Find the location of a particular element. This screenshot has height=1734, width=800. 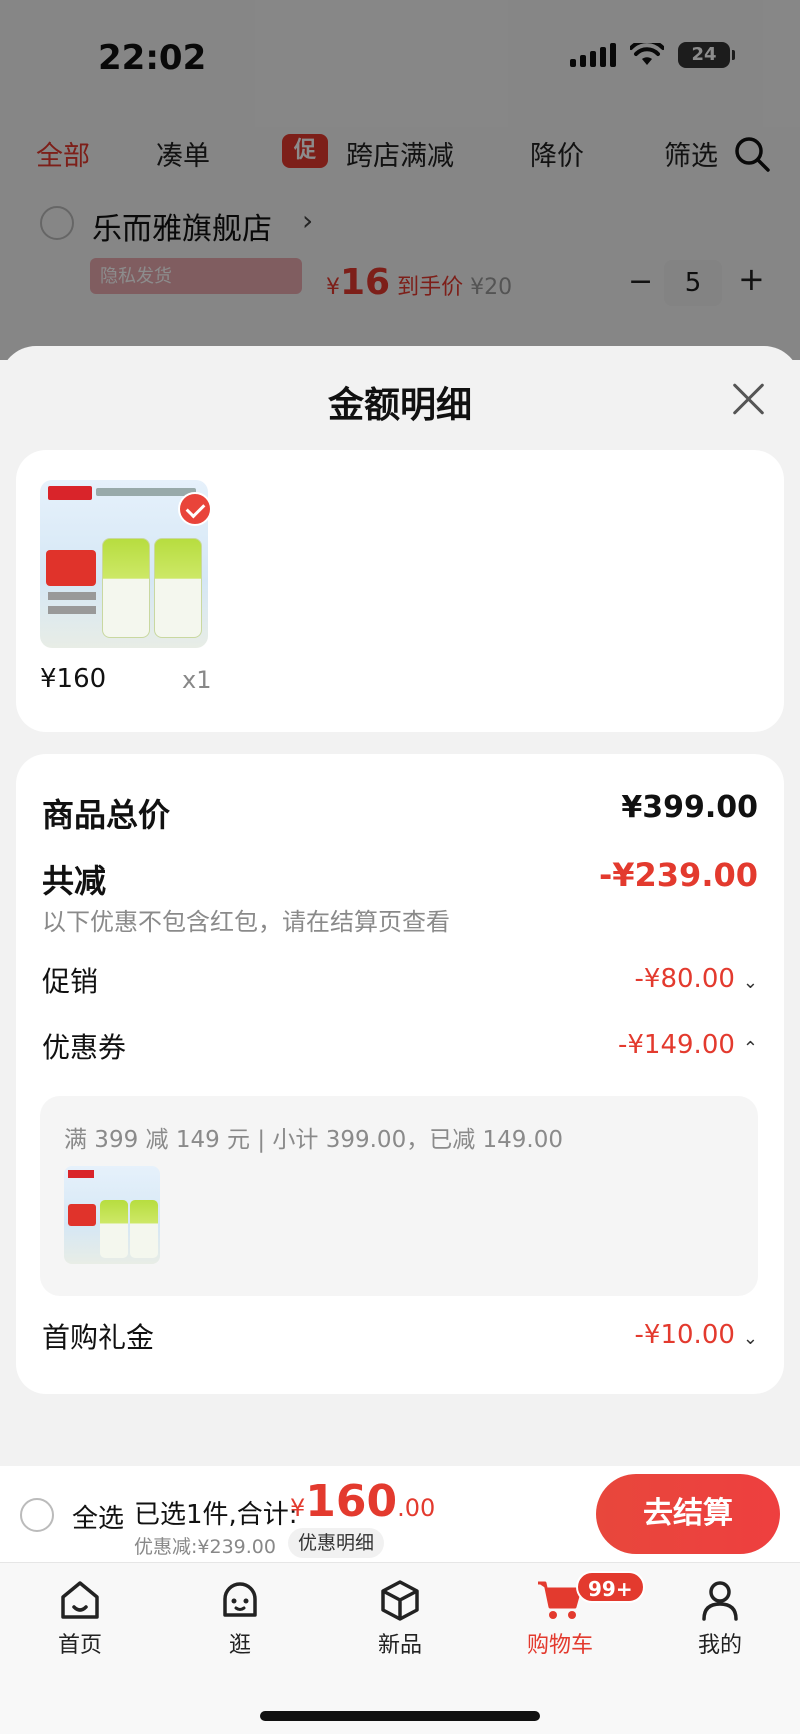

promo-value: -¥80.00 is located at coordinates (684, 979).